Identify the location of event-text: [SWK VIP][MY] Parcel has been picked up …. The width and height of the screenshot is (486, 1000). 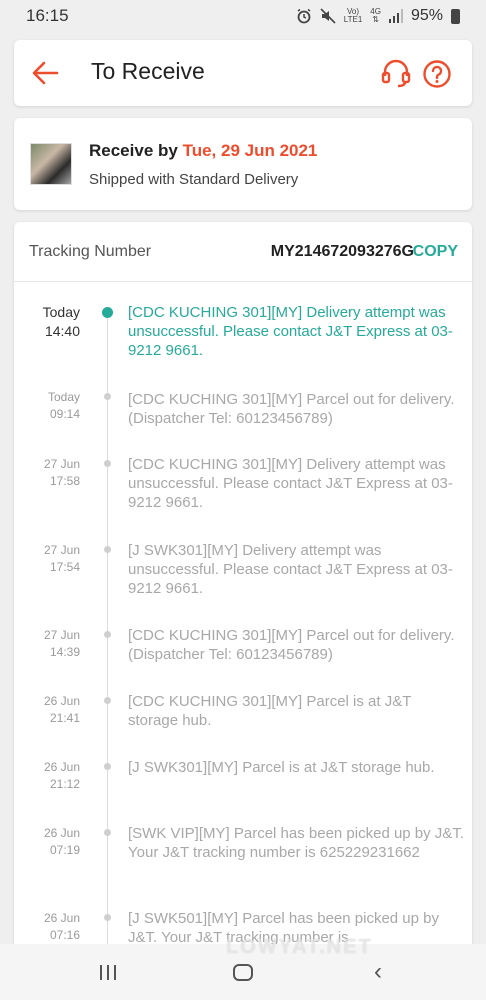
(296, 843).